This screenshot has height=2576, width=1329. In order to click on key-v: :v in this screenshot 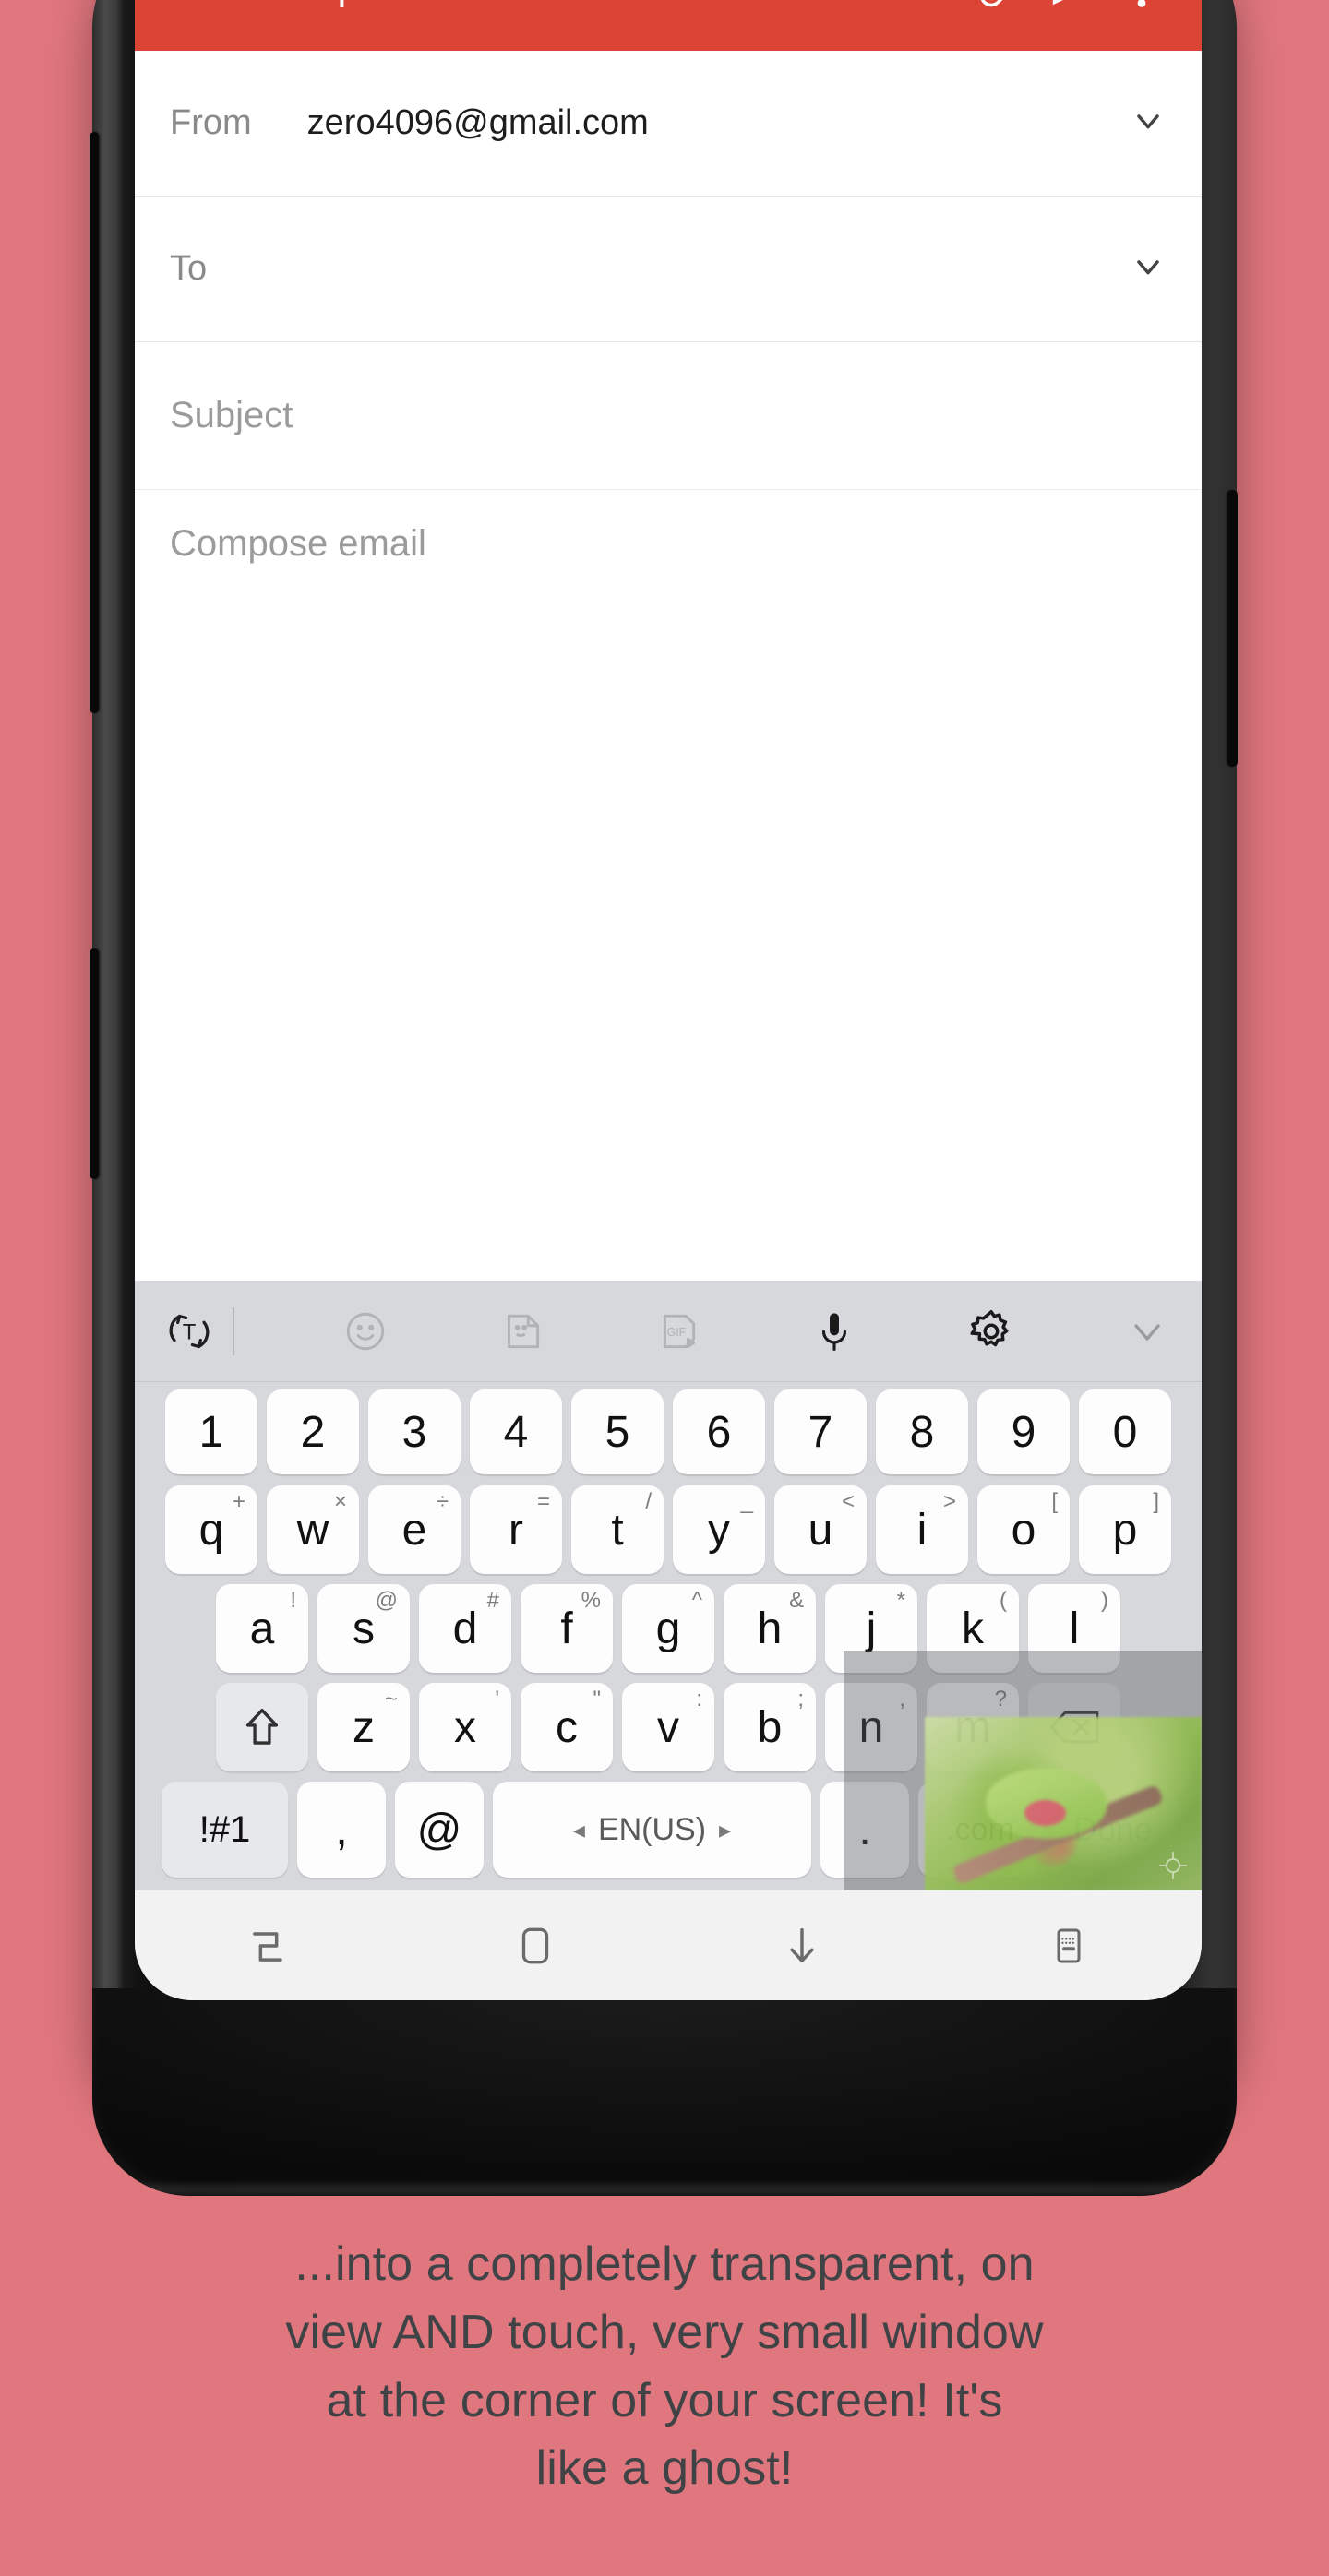, I will do `click(668, 1727)`.